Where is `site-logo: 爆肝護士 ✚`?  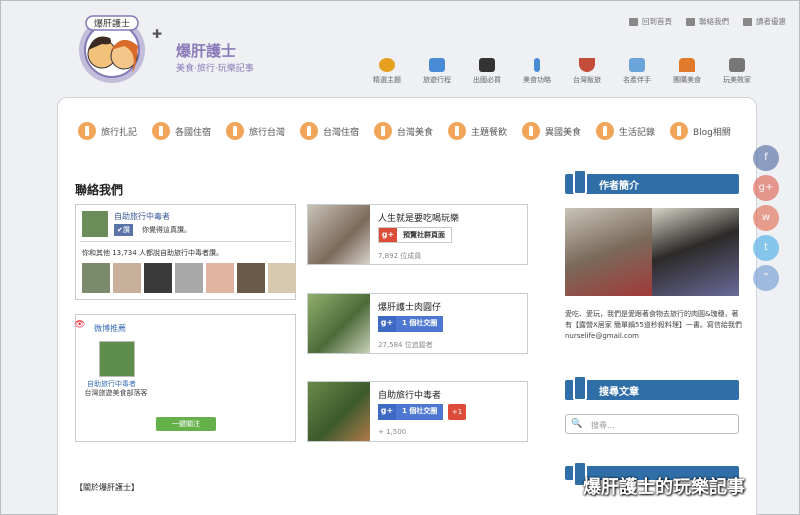
site-logo: 爆肝護士 ✚ is located at coordinates (112, 47).